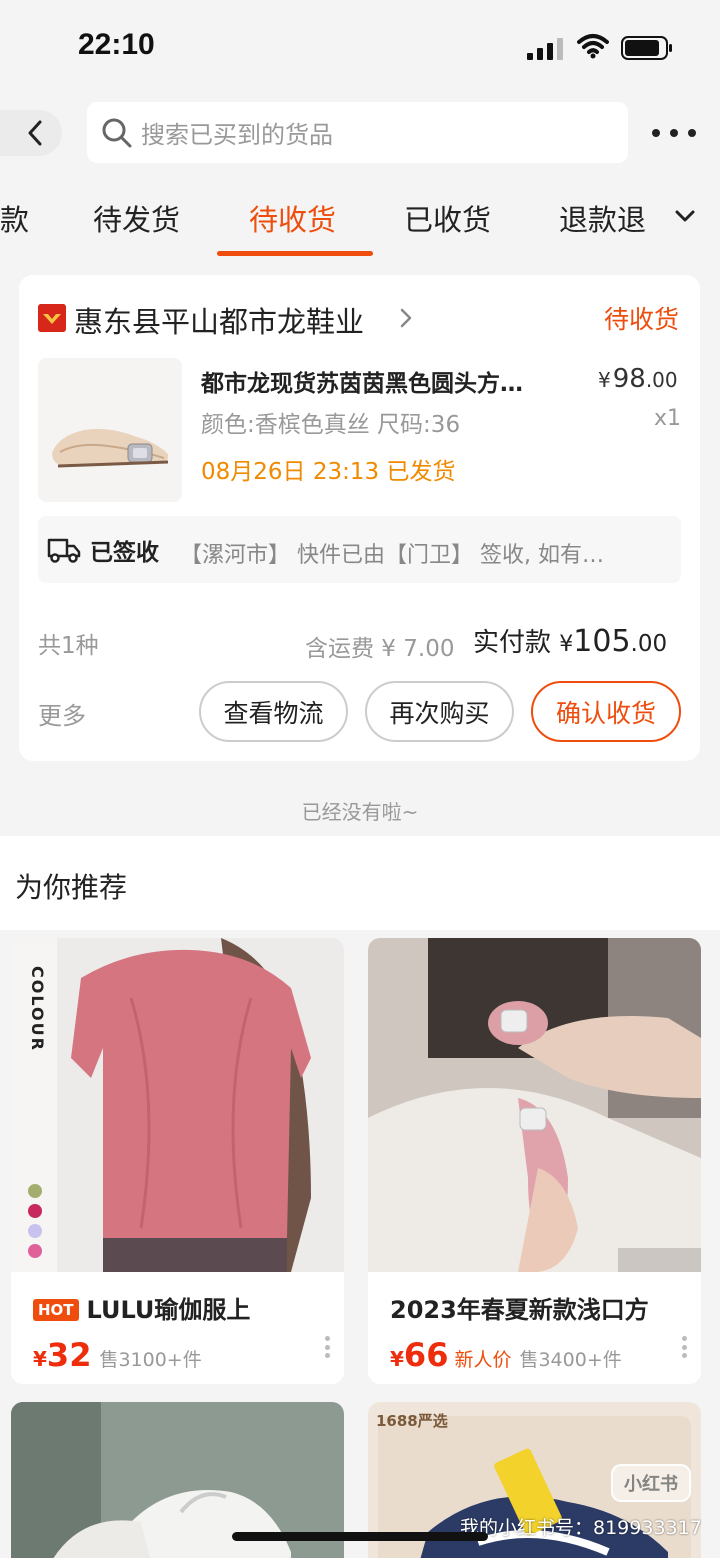 This screenshot has width=720, height=1558. I want to click on paid-integer: 105, so click(602, 641).